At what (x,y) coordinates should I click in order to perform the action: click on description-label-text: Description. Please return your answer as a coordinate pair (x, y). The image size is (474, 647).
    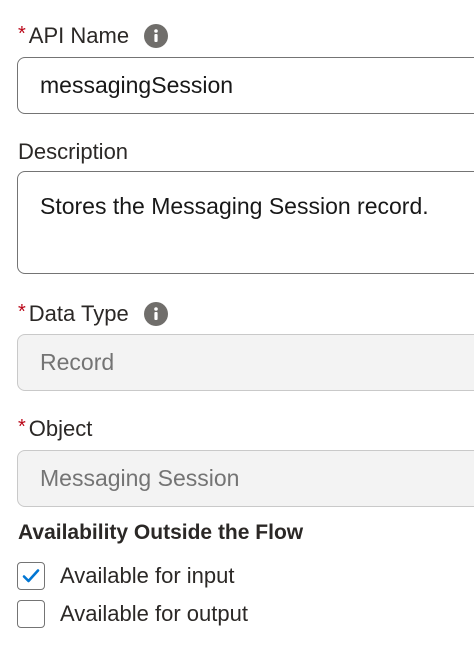
    Looking at the image, I should click on (73, 151).